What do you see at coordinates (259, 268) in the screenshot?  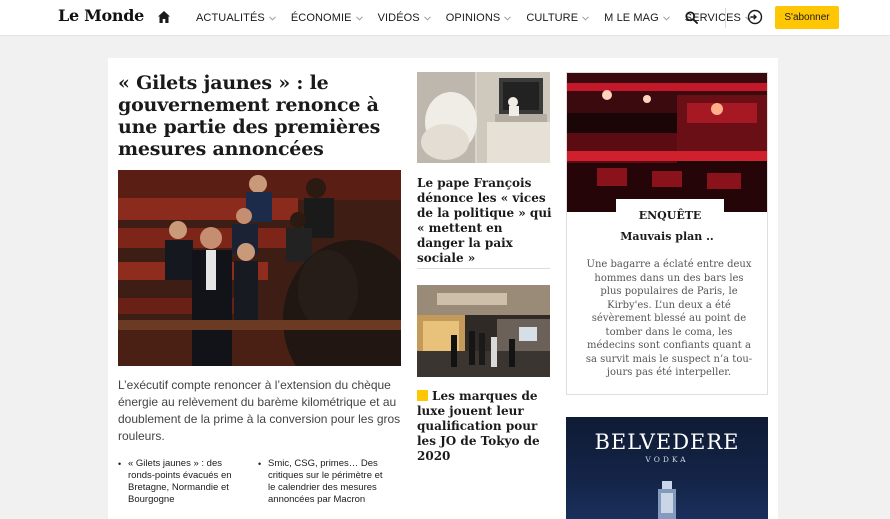 I see `lead-photo` at bounding box center [259, 268].